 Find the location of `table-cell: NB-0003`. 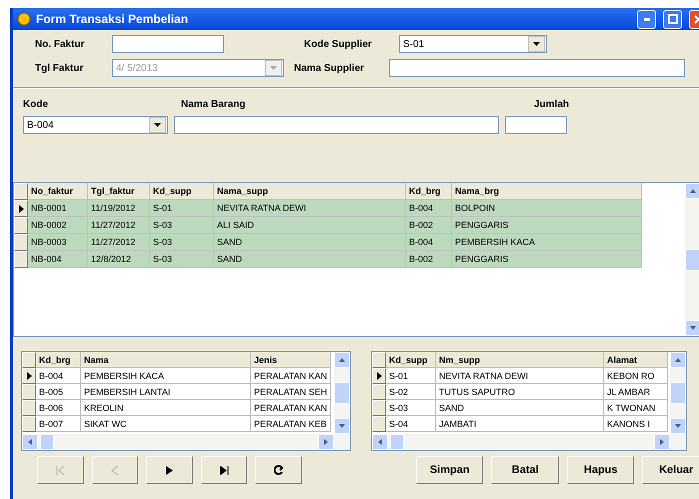

table-cell: NB-0003 is located at coordinates (58, 242).